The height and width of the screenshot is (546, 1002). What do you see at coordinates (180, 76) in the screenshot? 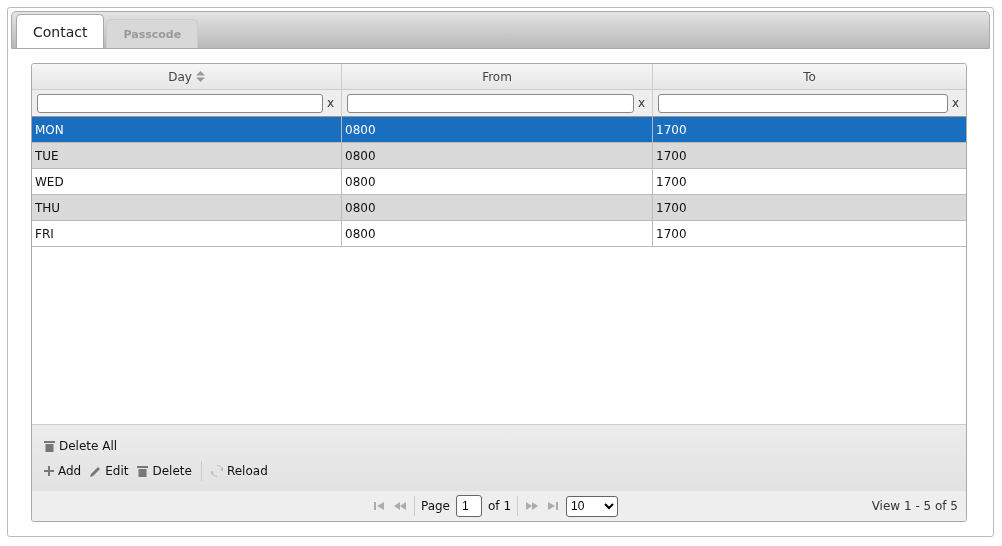
I see `column-title: Day` at bounding box center [180, 76].